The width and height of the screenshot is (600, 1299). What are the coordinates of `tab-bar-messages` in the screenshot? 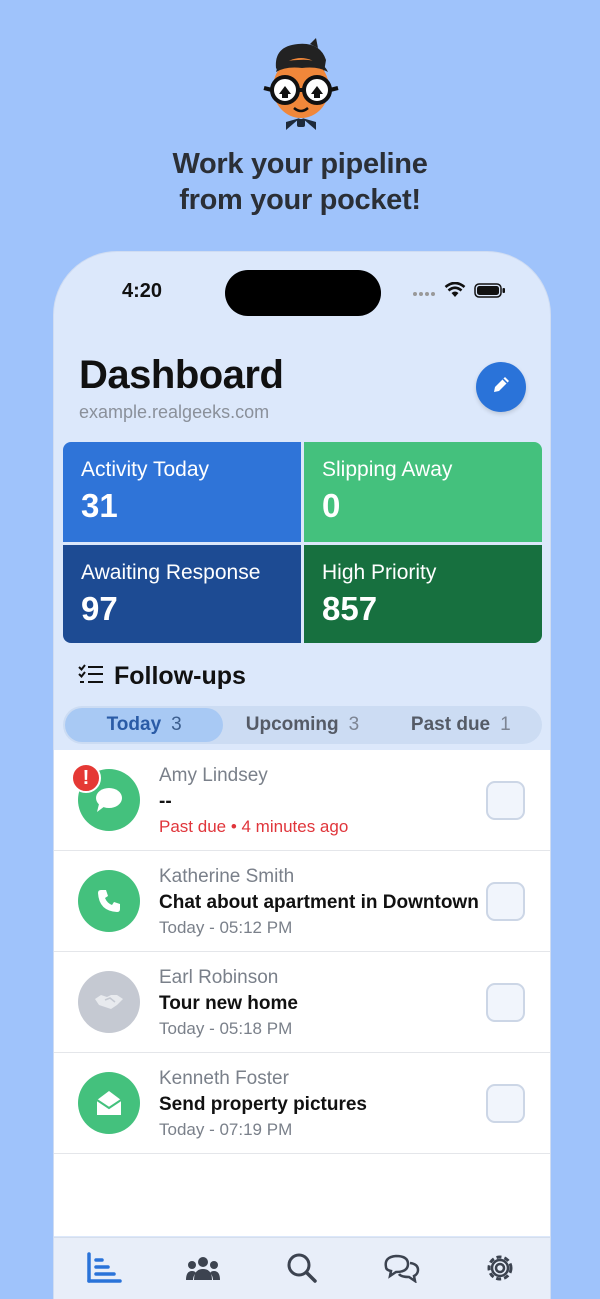 It's located at (401, 1270).